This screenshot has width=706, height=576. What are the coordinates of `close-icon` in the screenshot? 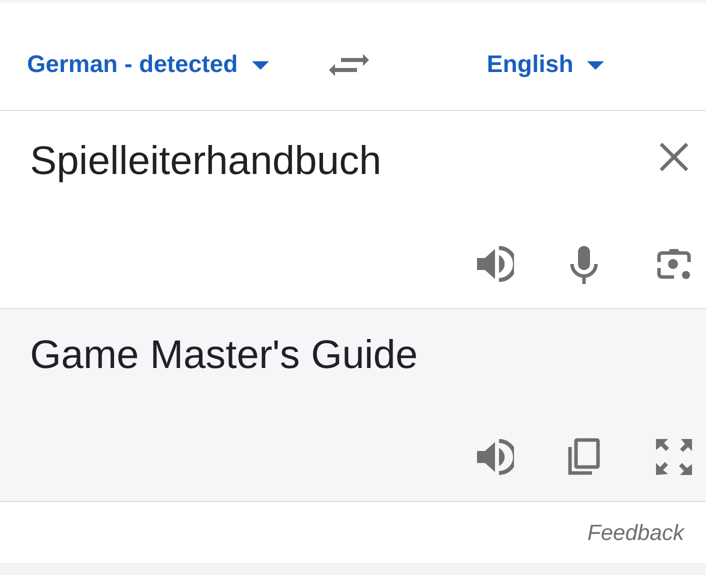 It's located at (674, 157).